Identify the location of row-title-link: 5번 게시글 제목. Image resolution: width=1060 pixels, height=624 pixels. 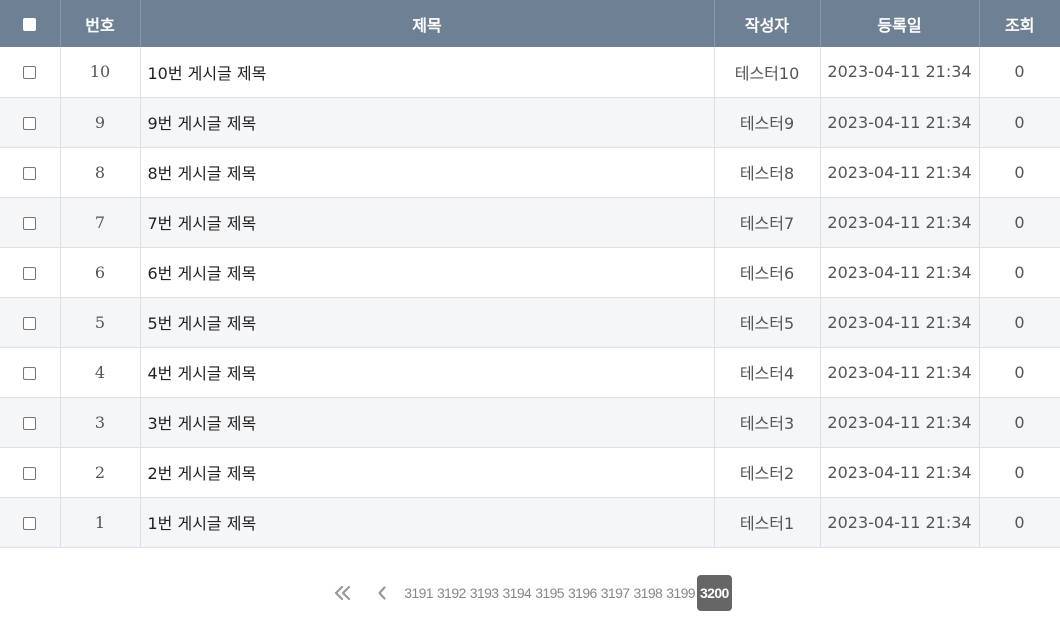
(426, 322).